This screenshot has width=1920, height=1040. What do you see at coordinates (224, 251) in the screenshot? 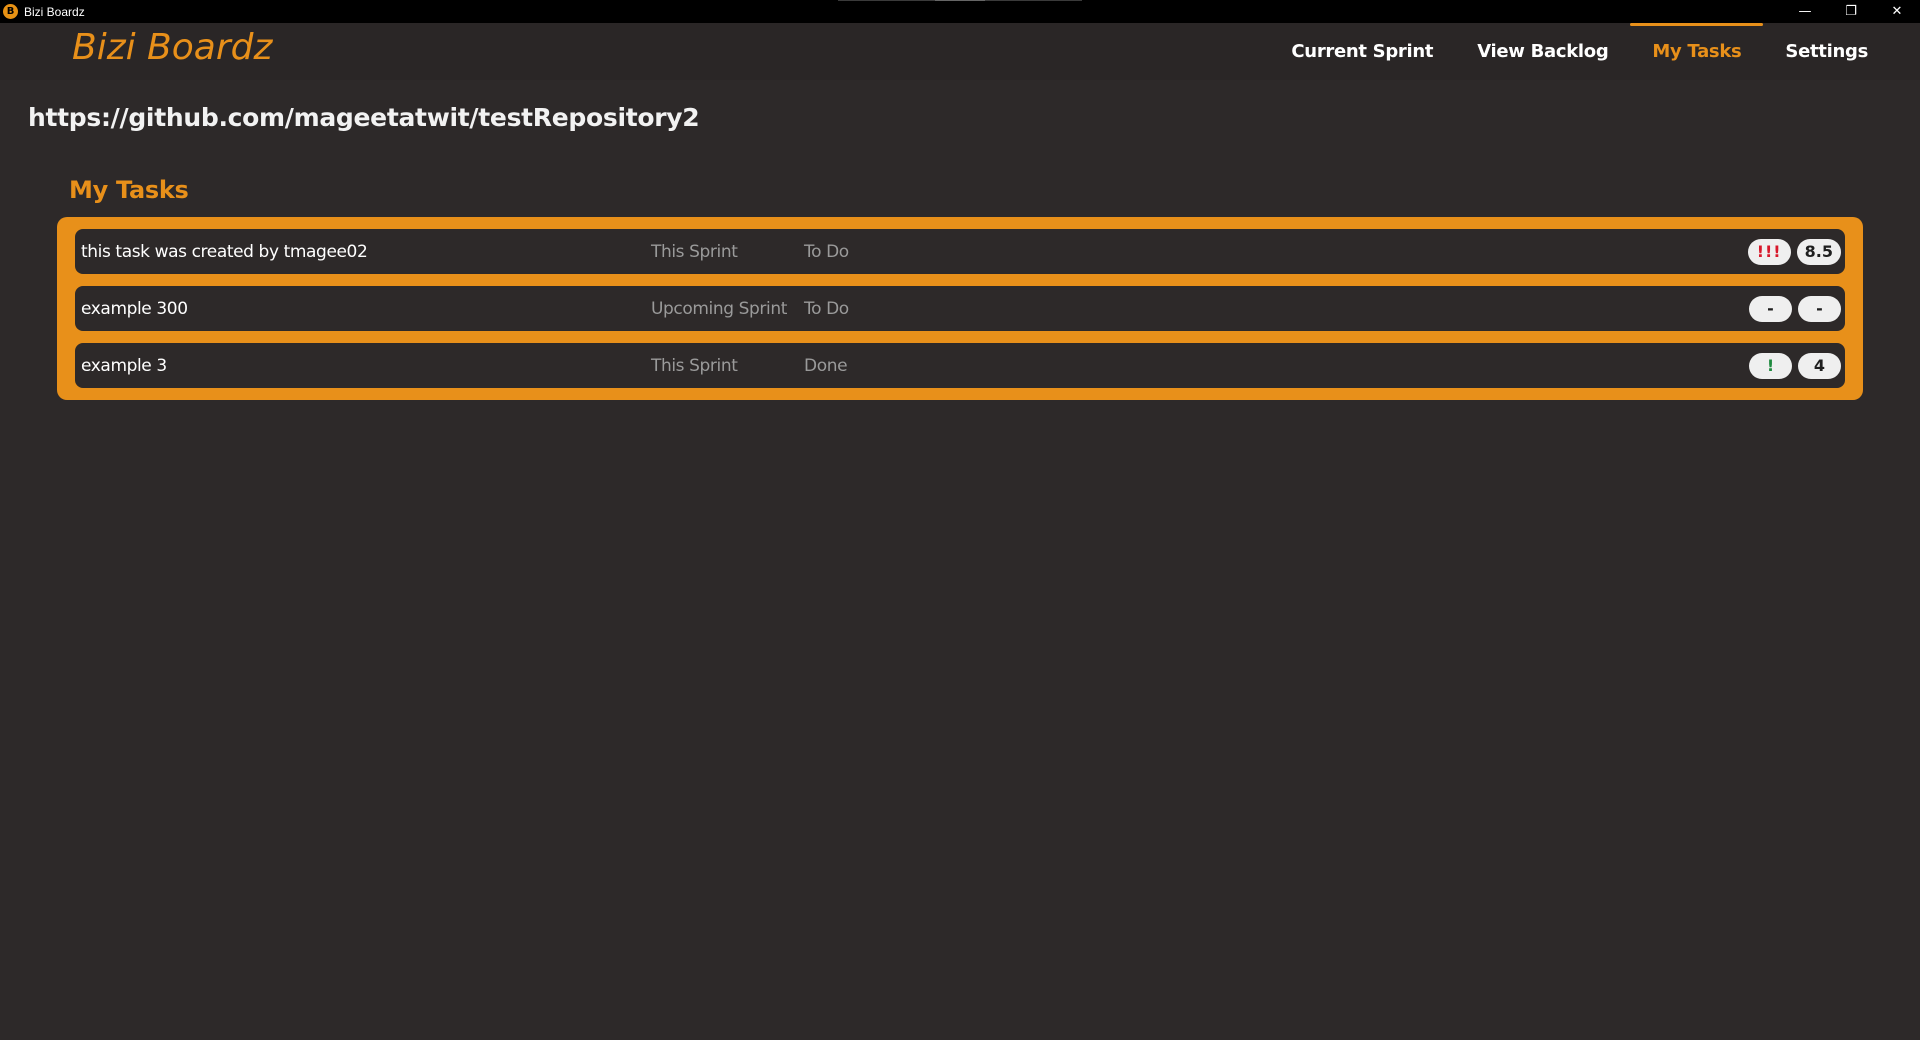
I see `task-name: this task was created by tmagee02` at bounding box center [224, 251].